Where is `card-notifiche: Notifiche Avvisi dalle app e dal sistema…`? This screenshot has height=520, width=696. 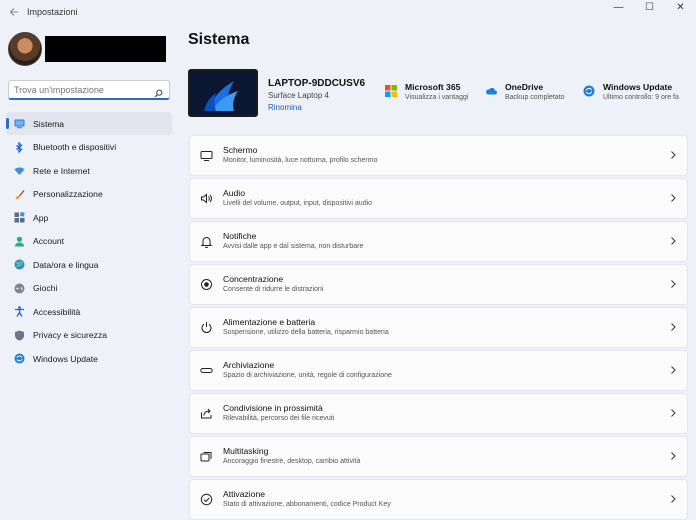
card-notifiche: Notifiche Avvisi dalle app e dal sistema… is located at coordinates (438, 241).